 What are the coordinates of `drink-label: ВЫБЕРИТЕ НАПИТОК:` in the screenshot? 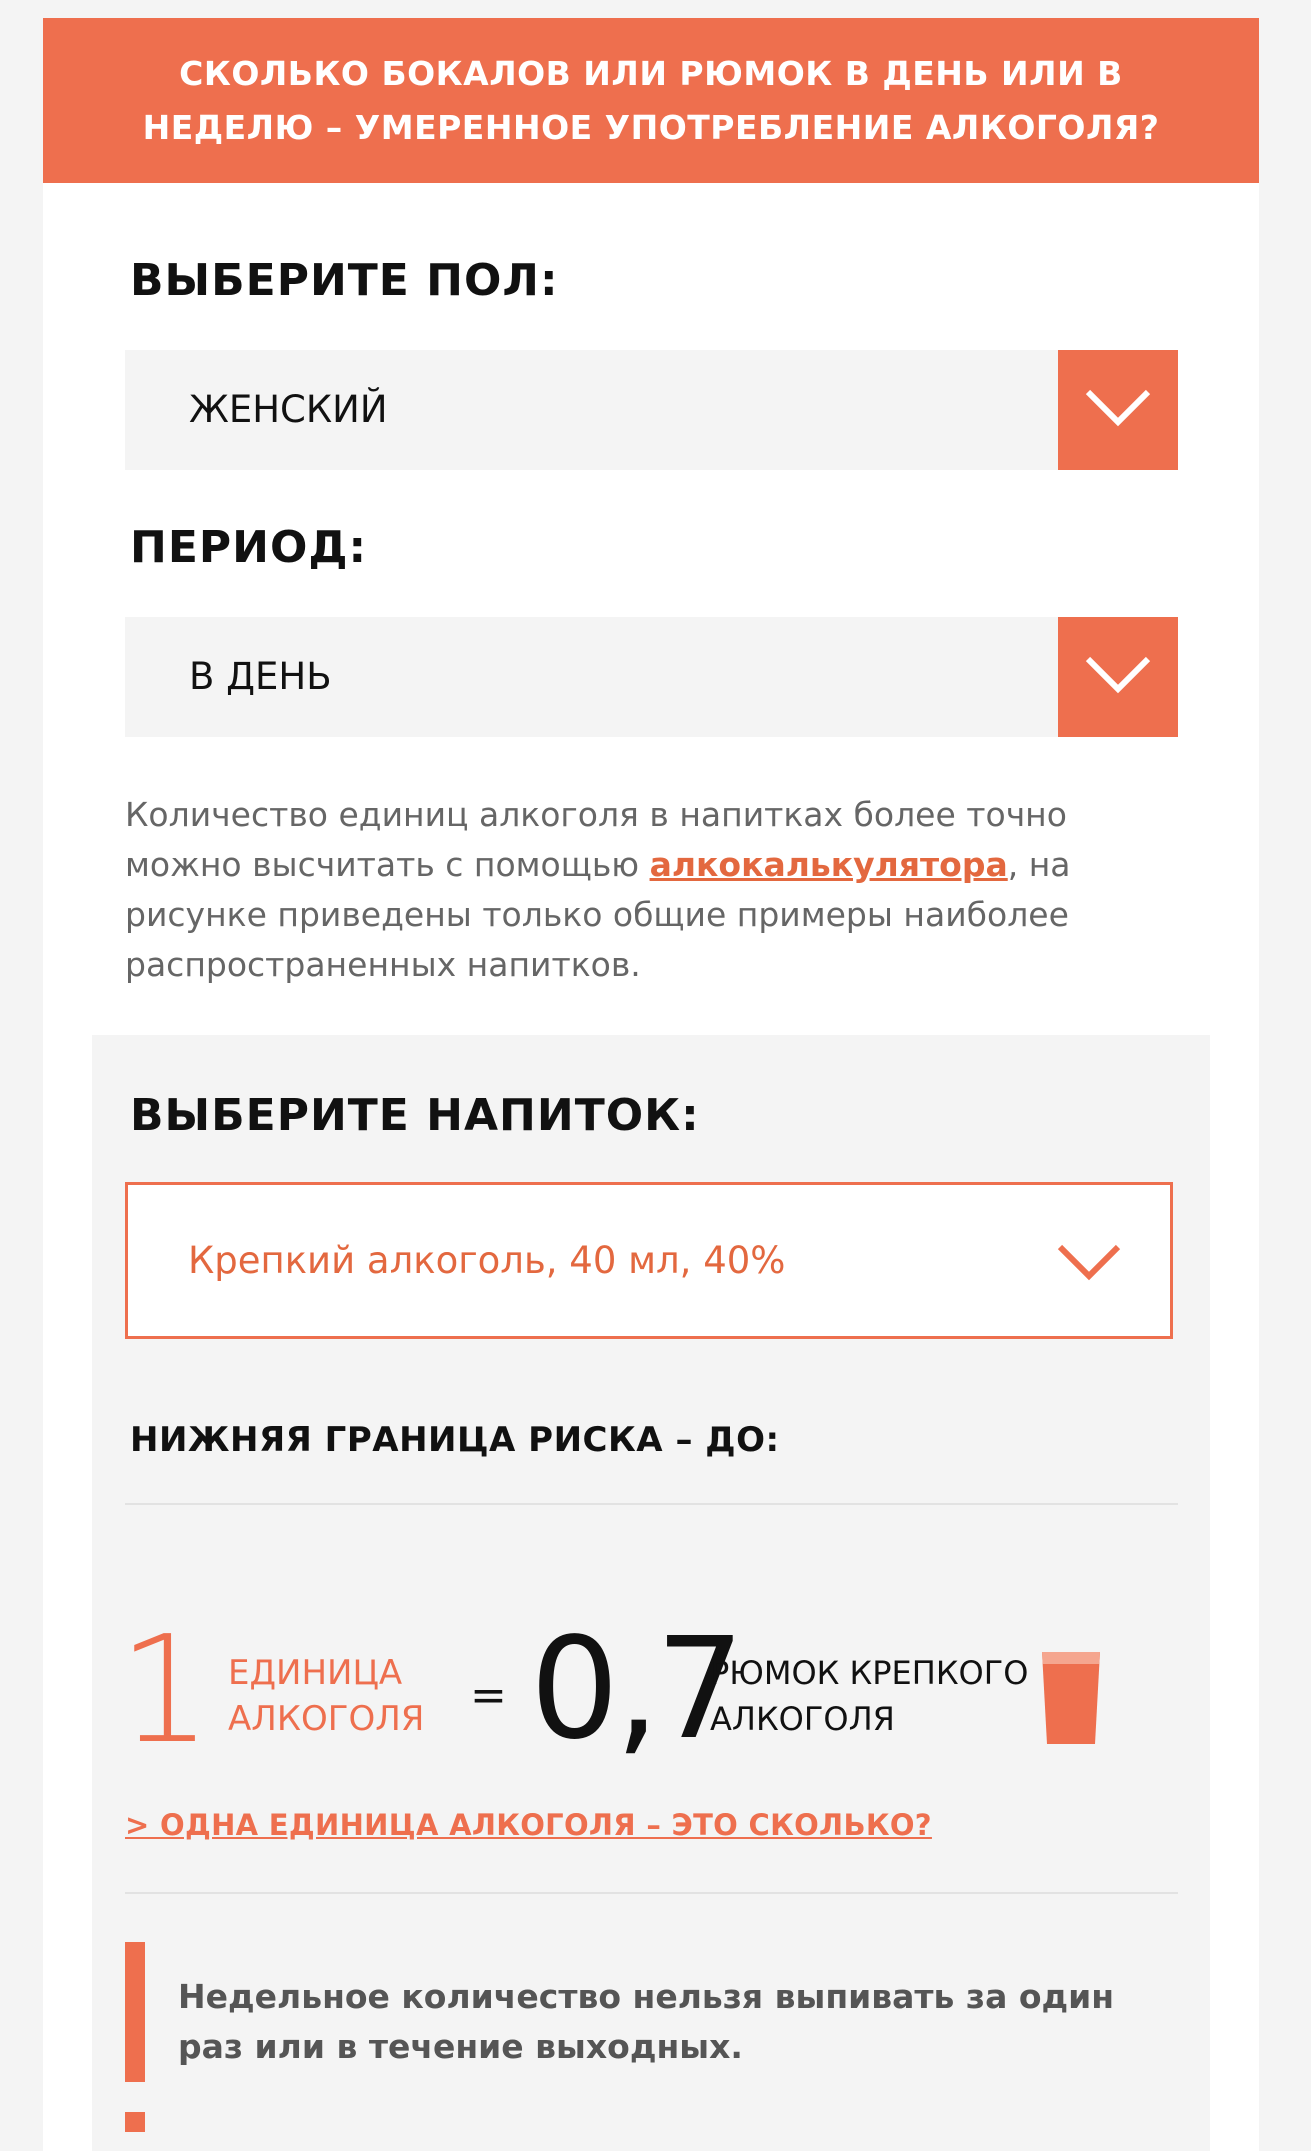 It's located at (415, 1115).